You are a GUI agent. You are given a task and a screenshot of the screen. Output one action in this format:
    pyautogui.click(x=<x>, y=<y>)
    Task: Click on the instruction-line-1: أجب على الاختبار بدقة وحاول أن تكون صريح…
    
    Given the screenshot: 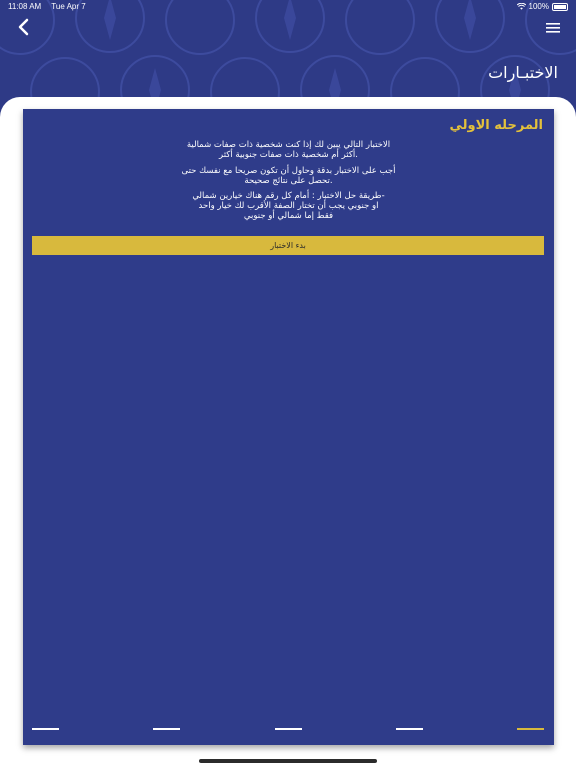 What is the action you would take?
    pyautogui.click(x=288, y=171)
    